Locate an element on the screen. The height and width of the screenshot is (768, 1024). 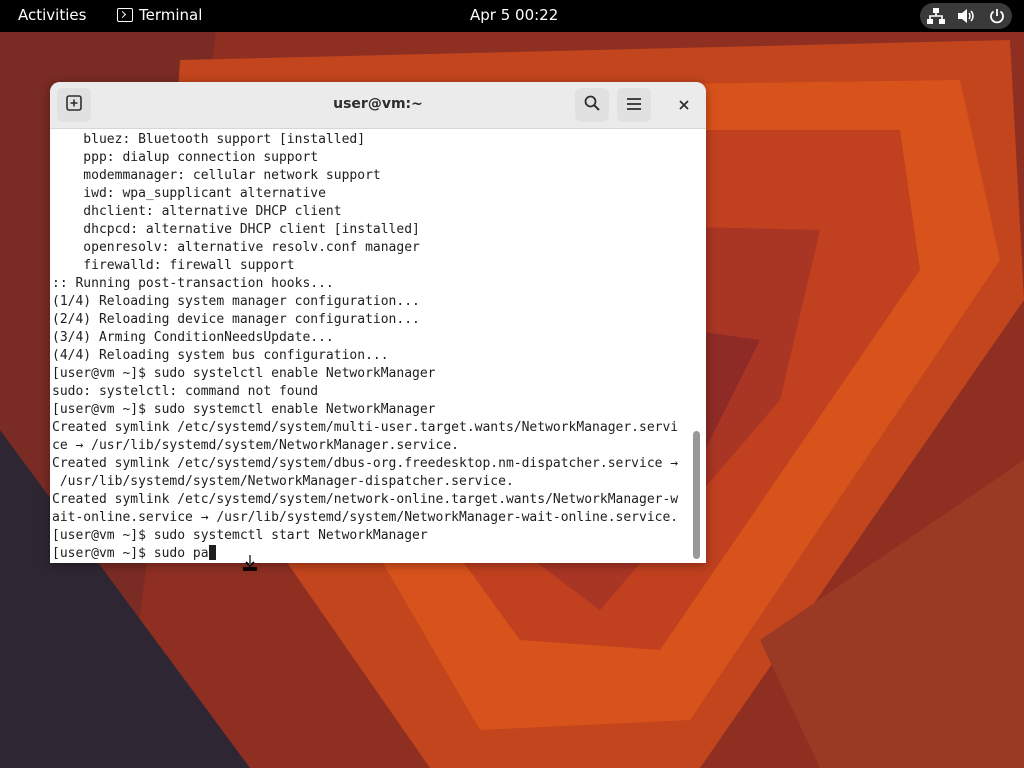
terminal-line: sudo: systelctl: command not found is located at coordinates (185, 391).